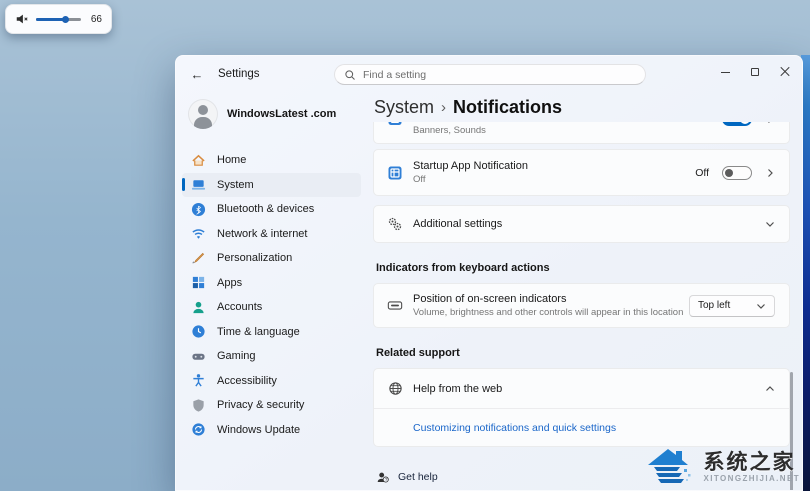 Image resolution: width=810 pixels, height=491 pixels. I want to click on caption-buttons, so click(755, 72).